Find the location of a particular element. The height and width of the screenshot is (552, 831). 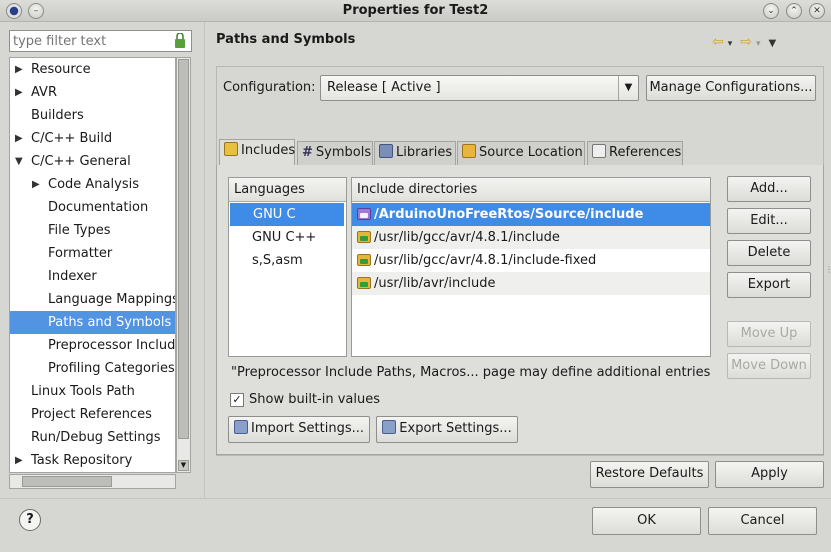

include-path: /usr/lib/gcc/avr/4.8.1/include-fixed is located at coordinates (485, 260).